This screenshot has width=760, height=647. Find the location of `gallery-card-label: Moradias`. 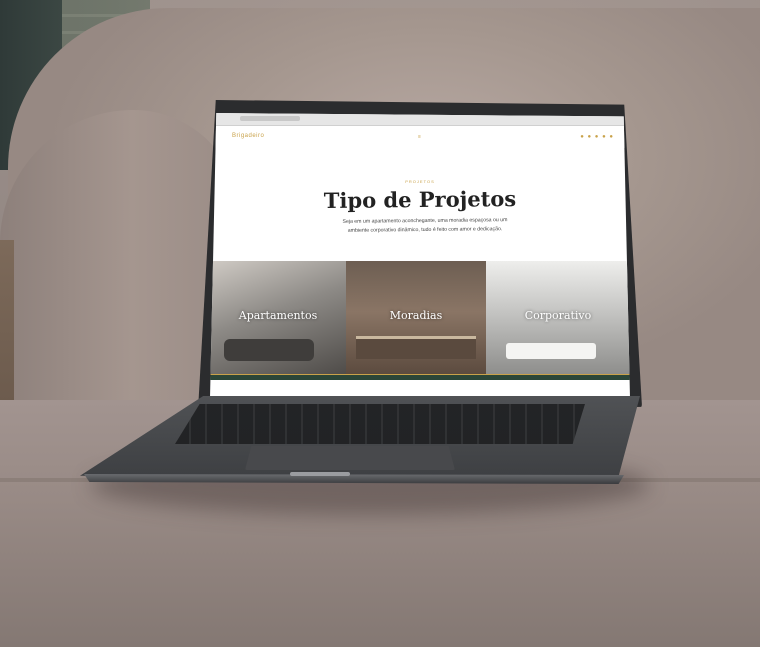

gallery-card-label: Moradias is located at coordinates (416, 315).